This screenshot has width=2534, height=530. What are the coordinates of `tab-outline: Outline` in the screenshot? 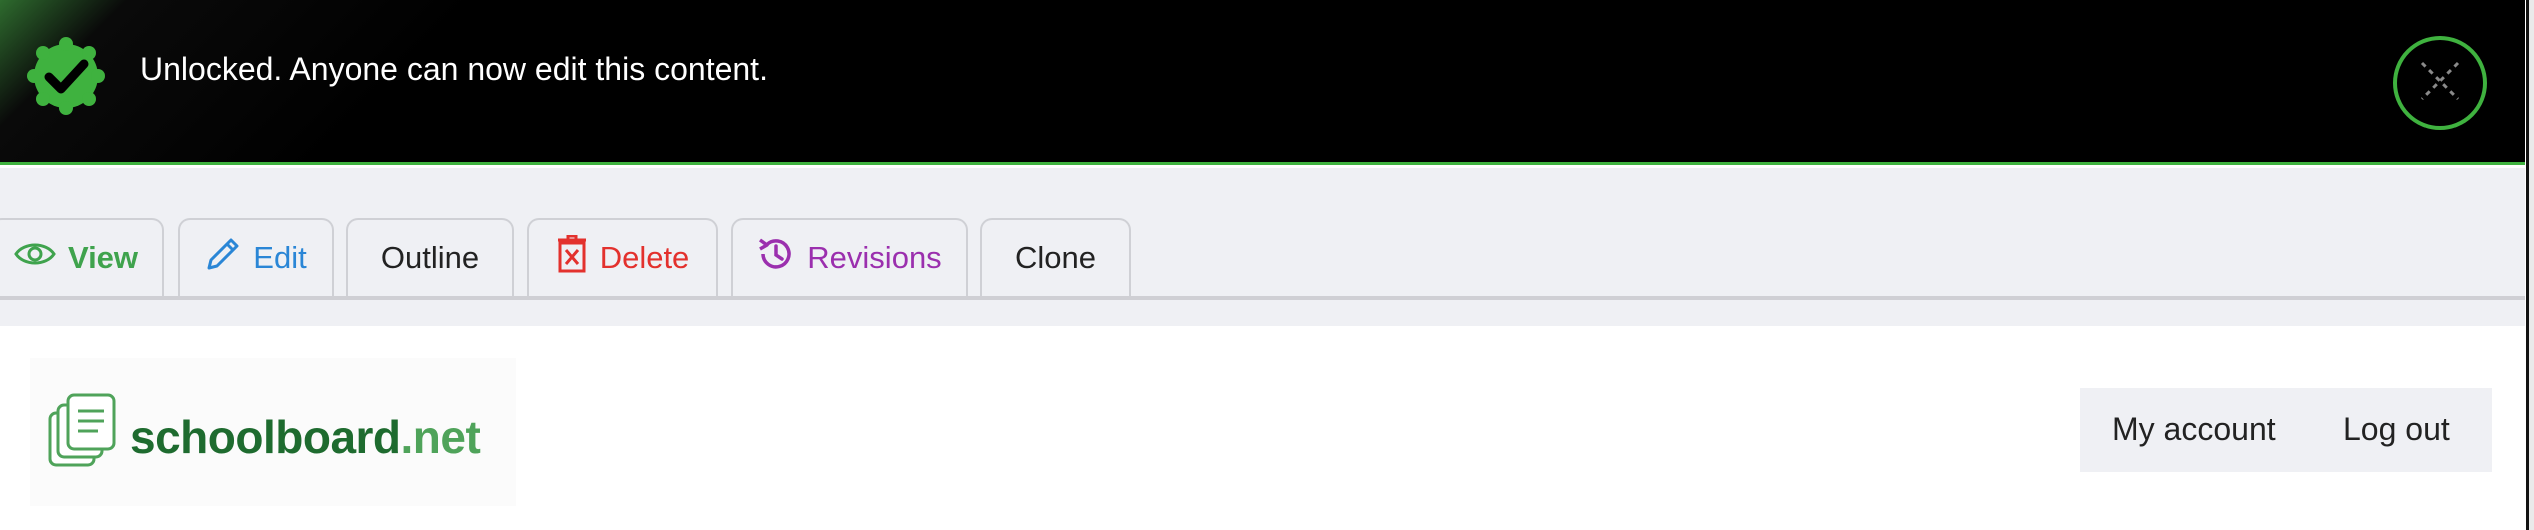 It's located at (430, 257).